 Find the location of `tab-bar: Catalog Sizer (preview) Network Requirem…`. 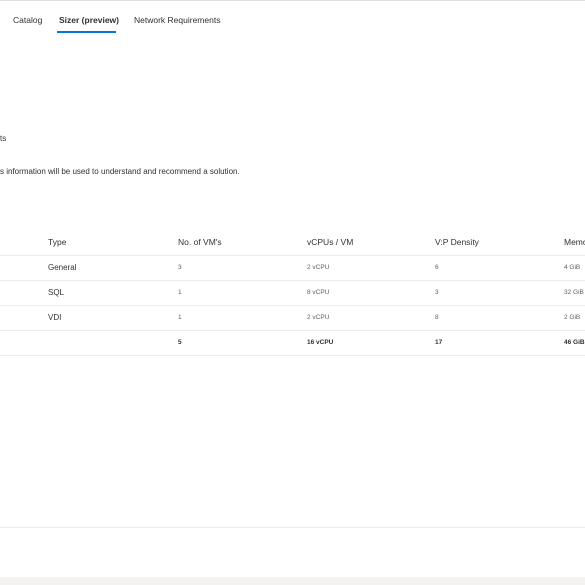

tab-bar: Catalog Sizer (preview) Network Requirem… is located at coordinates (292, 20).